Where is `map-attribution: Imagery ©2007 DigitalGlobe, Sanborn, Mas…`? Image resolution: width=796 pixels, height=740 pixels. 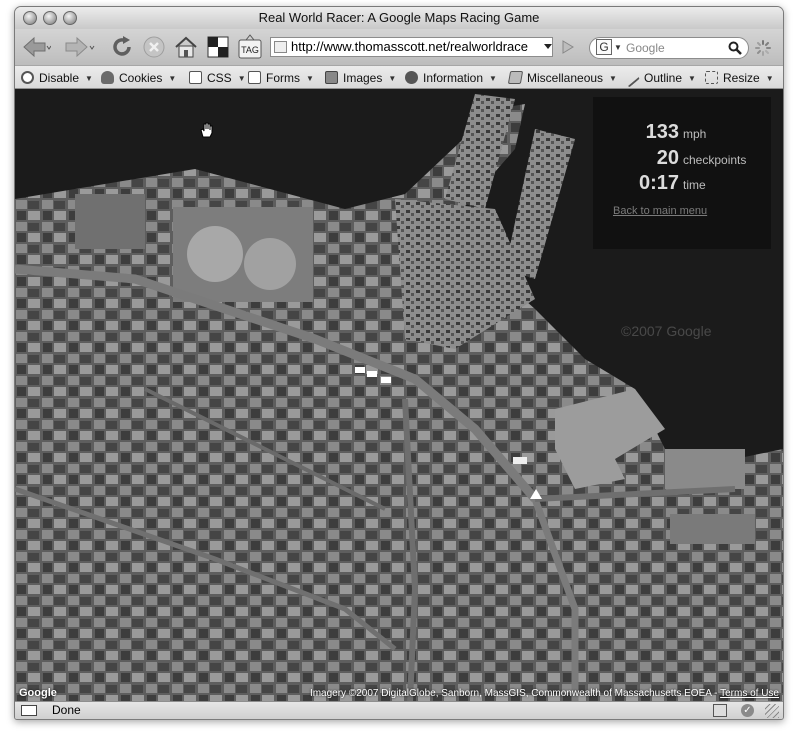 map-attribution: Imagery ©2007 DigitalGlobe, Sanborn, Mas… is located at coordinates (544, 693).